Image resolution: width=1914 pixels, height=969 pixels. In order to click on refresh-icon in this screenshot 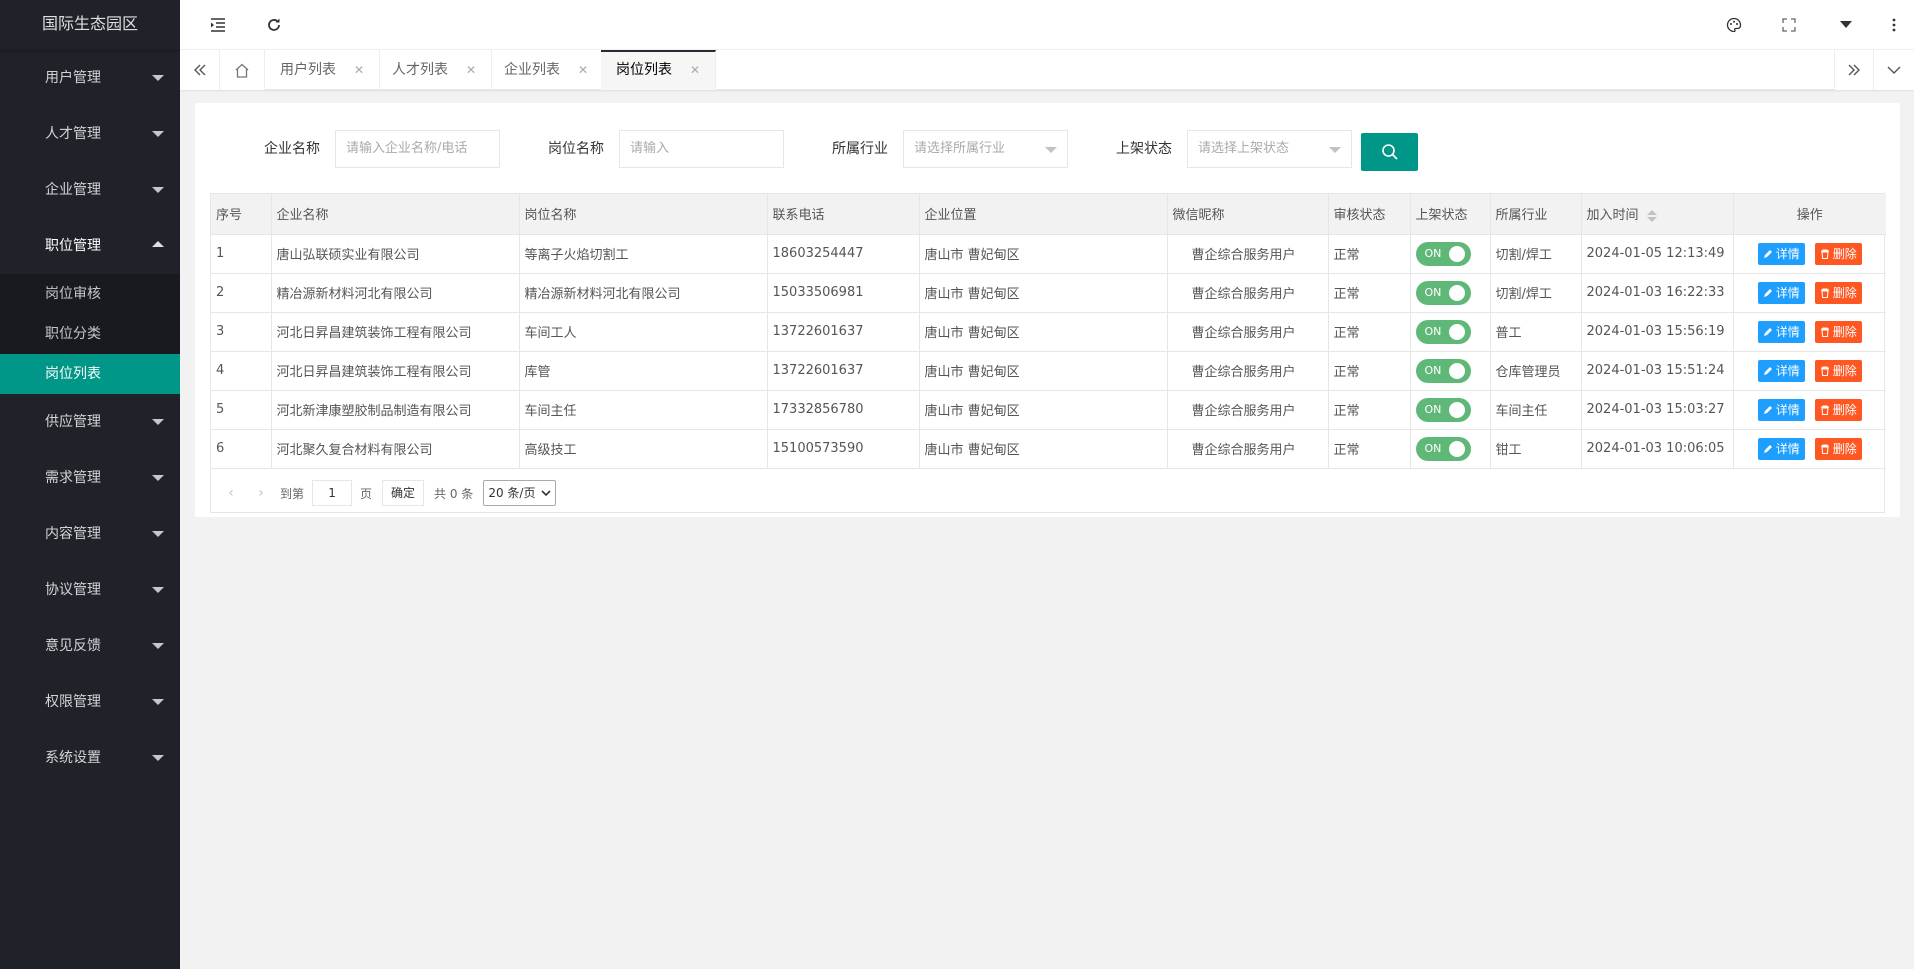, I will do `click(274, 25)`.